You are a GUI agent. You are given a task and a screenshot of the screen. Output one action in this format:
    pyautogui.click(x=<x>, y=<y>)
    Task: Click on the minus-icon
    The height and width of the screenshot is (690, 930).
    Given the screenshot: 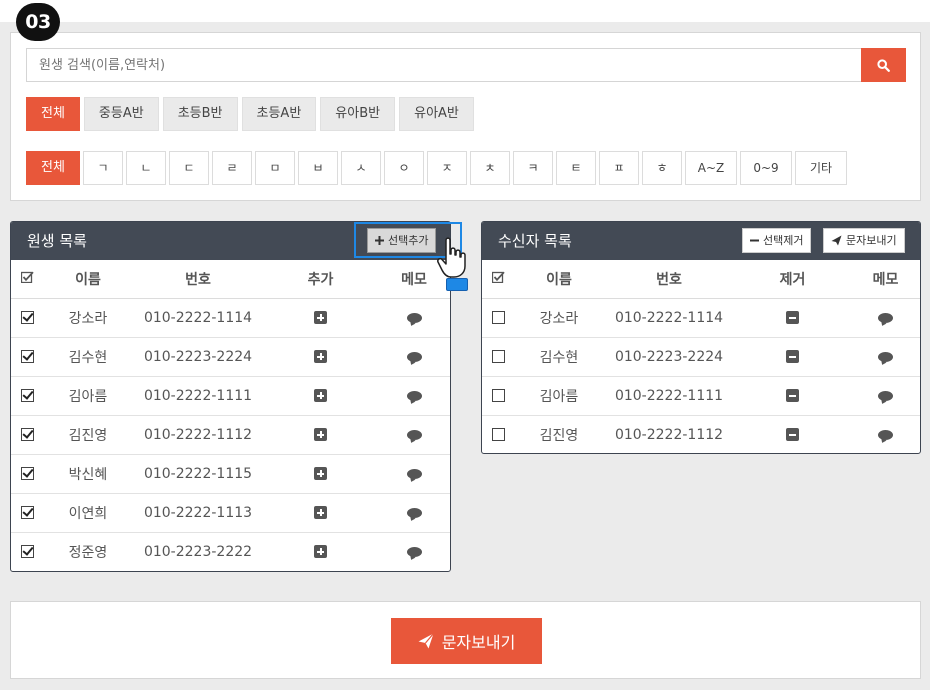 What is the action you would take?
    pyautogui.click(x=754, y=240)
    